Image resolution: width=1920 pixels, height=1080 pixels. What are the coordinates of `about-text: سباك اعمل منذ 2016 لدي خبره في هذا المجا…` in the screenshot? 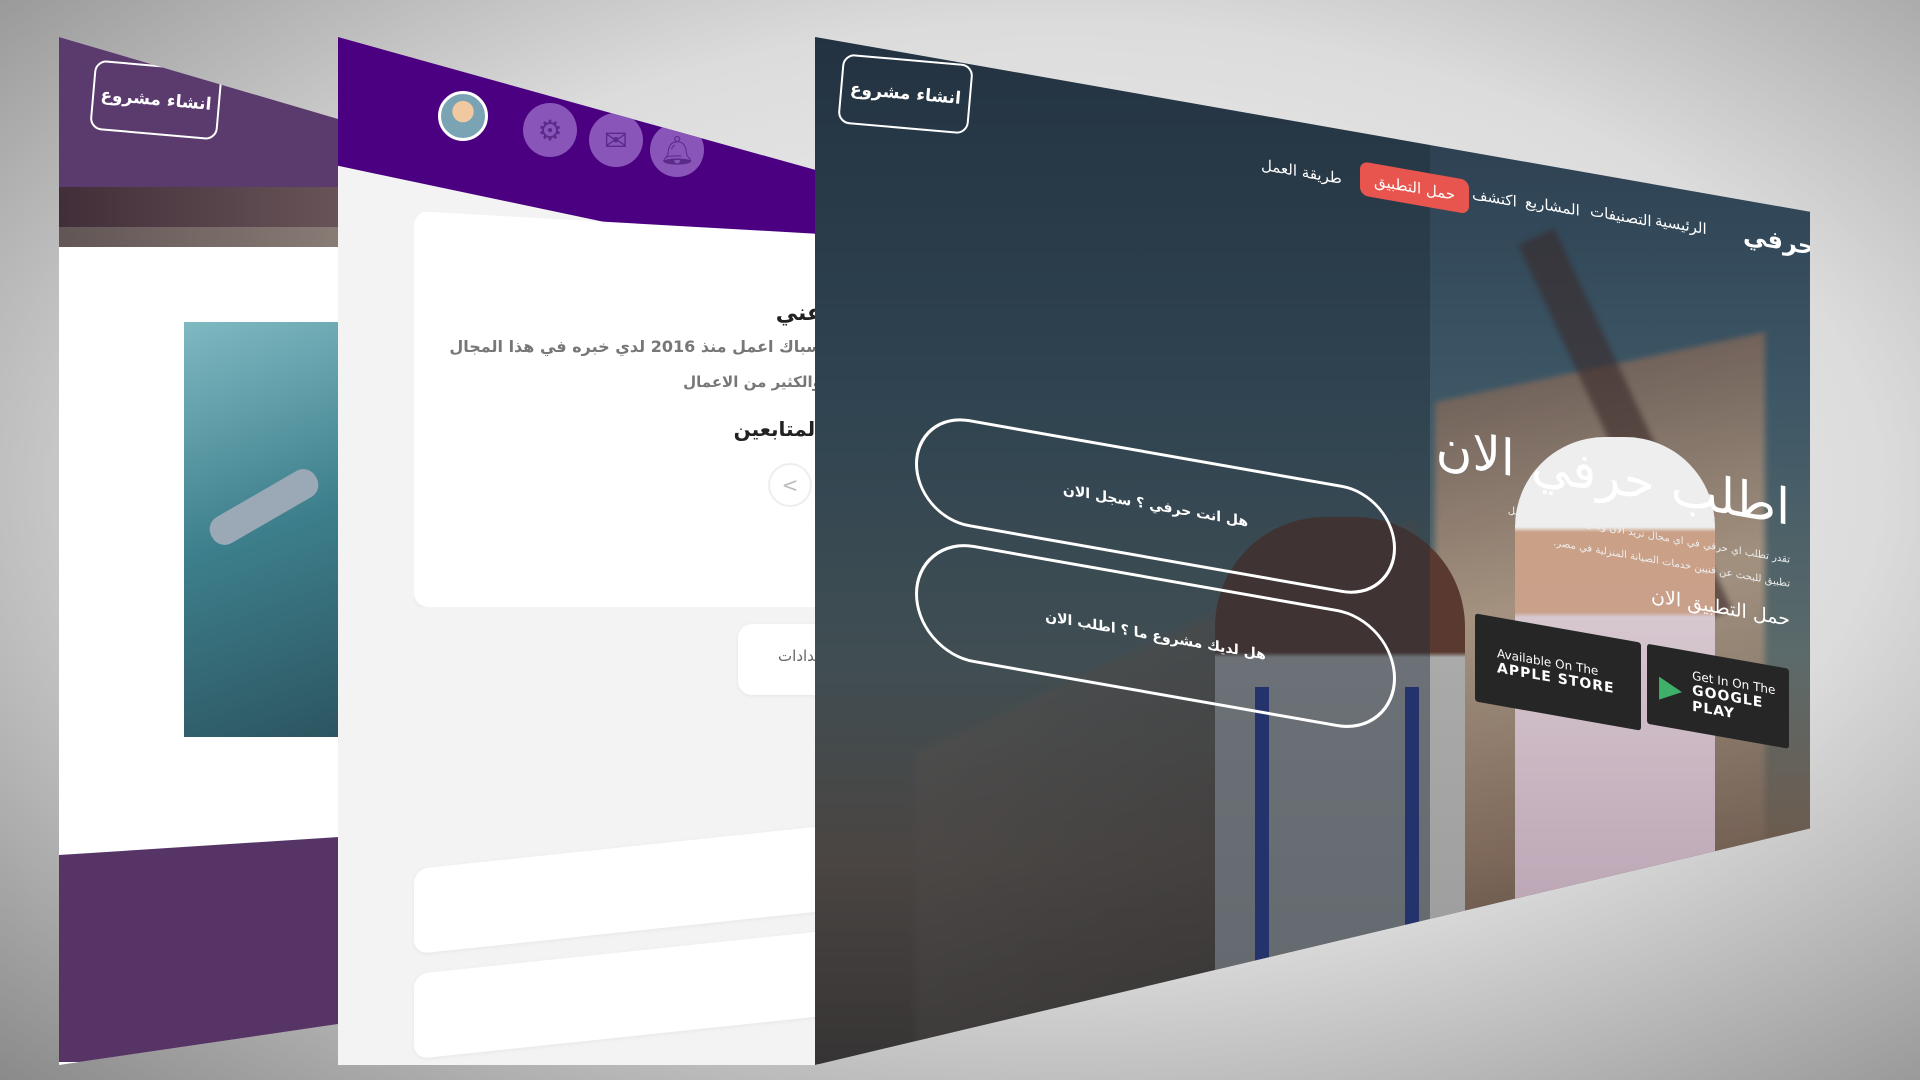 It's located at (635, 346).